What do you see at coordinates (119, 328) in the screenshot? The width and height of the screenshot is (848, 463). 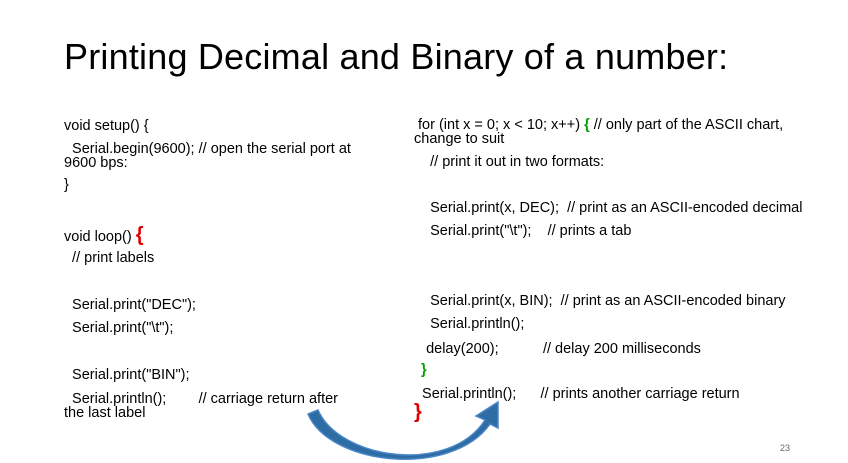 I see `print-tab: Serial.print("\t");` at bounding box center [119, 328].